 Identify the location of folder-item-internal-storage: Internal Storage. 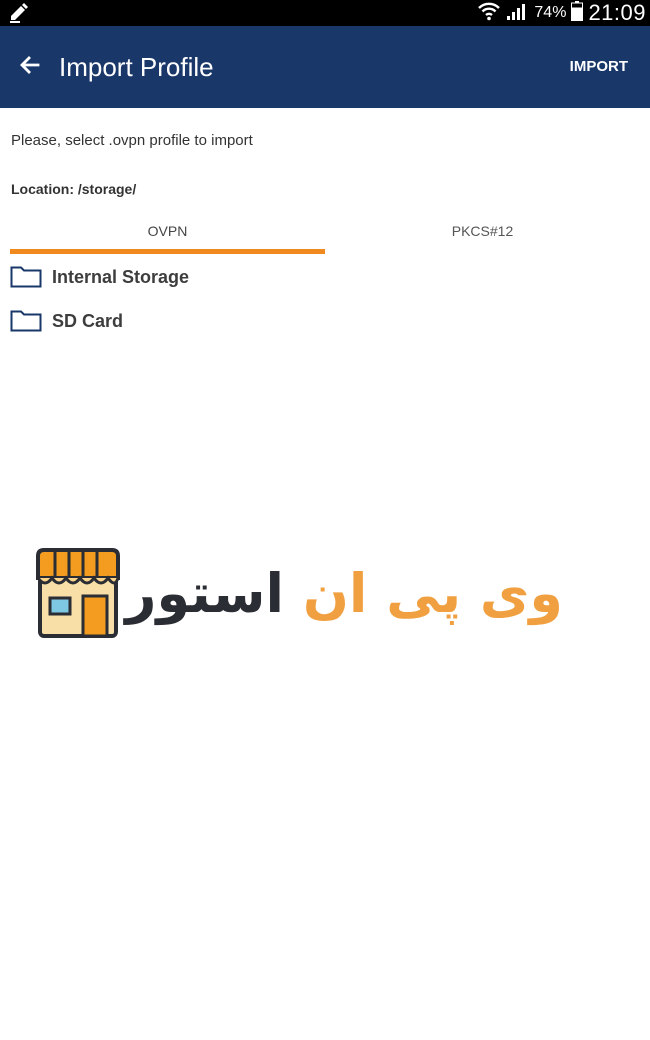
(325, 277).